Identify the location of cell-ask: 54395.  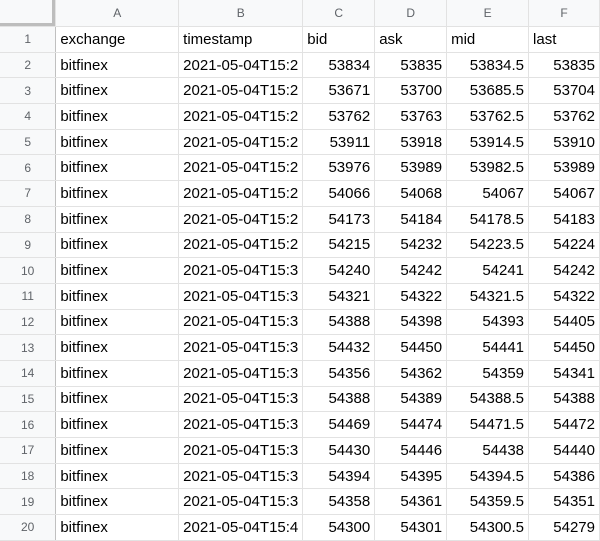
(411, 476).